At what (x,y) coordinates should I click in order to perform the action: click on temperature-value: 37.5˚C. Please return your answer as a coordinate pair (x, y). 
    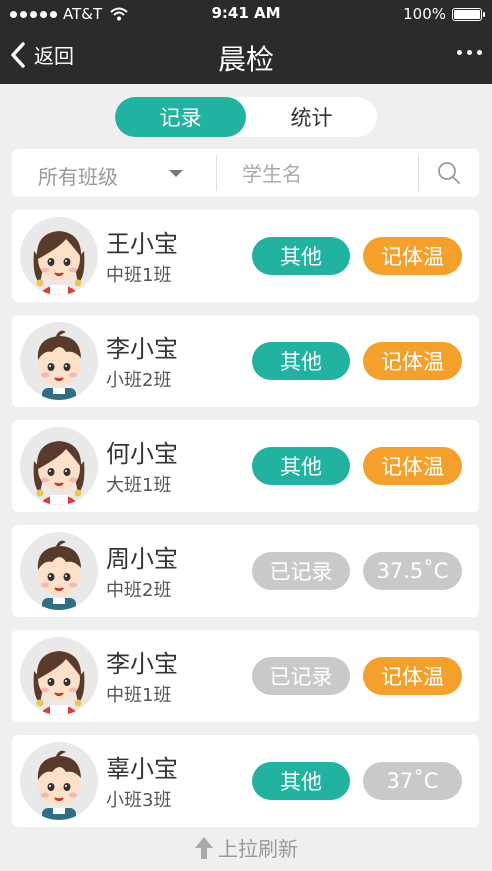
    Looking at the image, I should click on (412, 571).